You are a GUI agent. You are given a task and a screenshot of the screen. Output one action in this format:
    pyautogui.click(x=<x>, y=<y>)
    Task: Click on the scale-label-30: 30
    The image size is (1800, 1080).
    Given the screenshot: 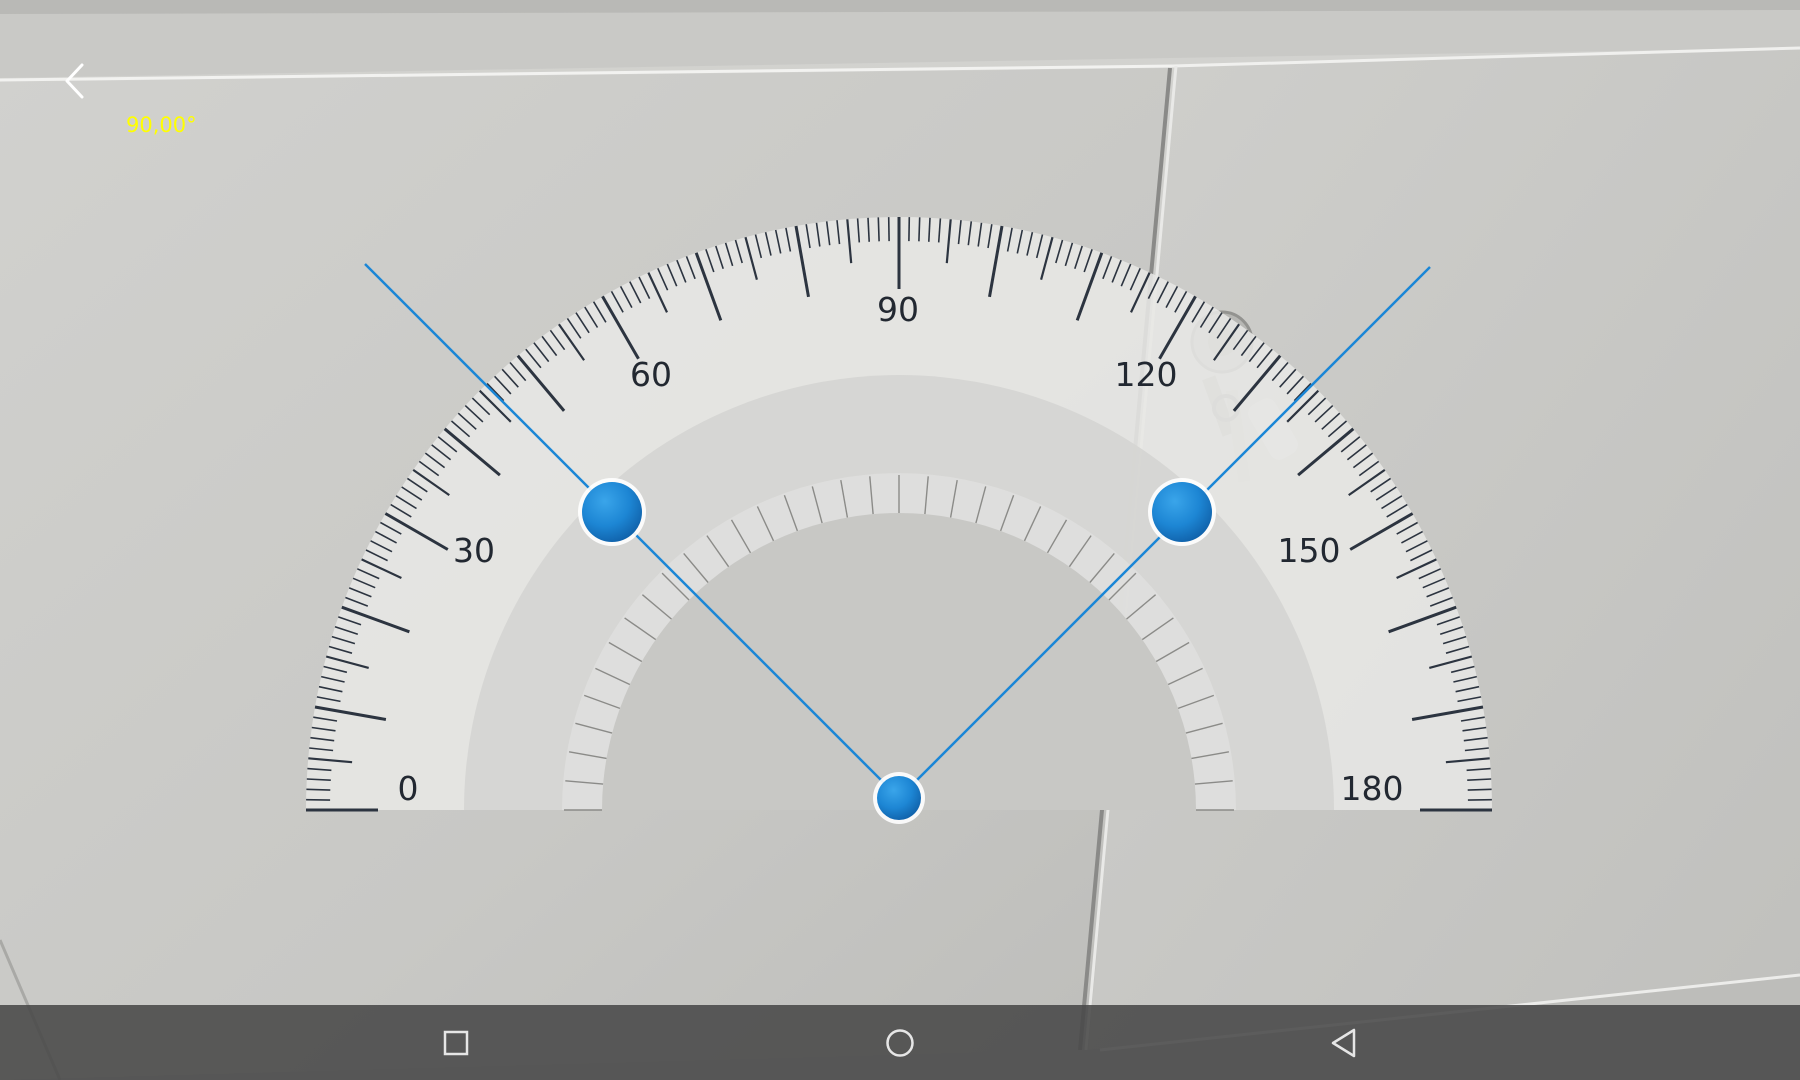 What is the action you would take?
    pyautogui.click(x=474, y=550)
    